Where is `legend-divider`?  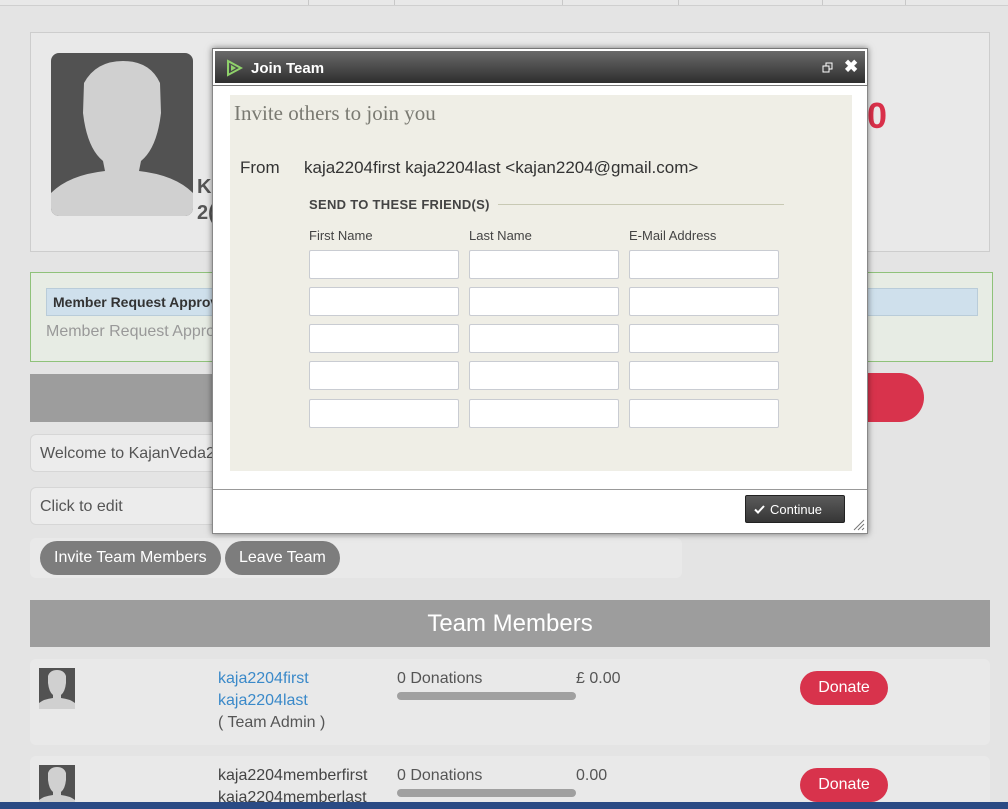
legend-divider is located at coordinates (641, 204).